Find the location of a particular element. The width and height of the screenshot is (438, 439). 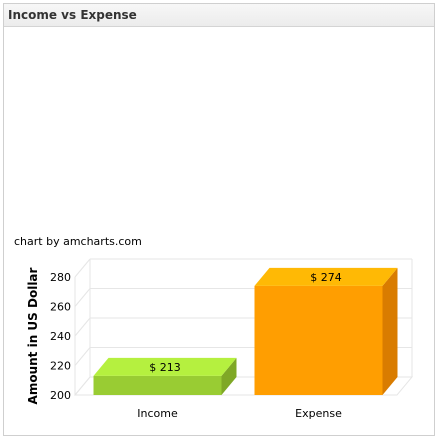

y-tick-label: 260 is located at coordinates (60, 307).